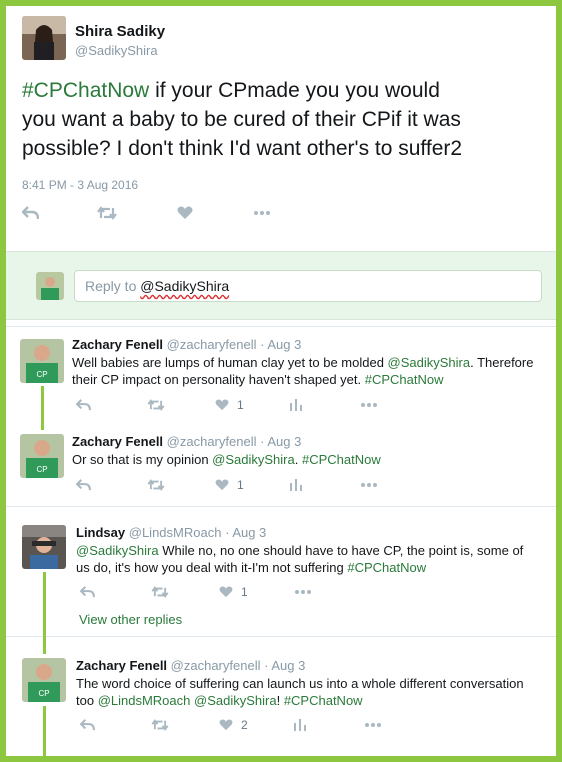 The width and height of the screenshot is (562, 762). Describe the element at coordinates (308, 286) in the screenshot. I see `reply-input: Reply to @SadikyShira` at that location.